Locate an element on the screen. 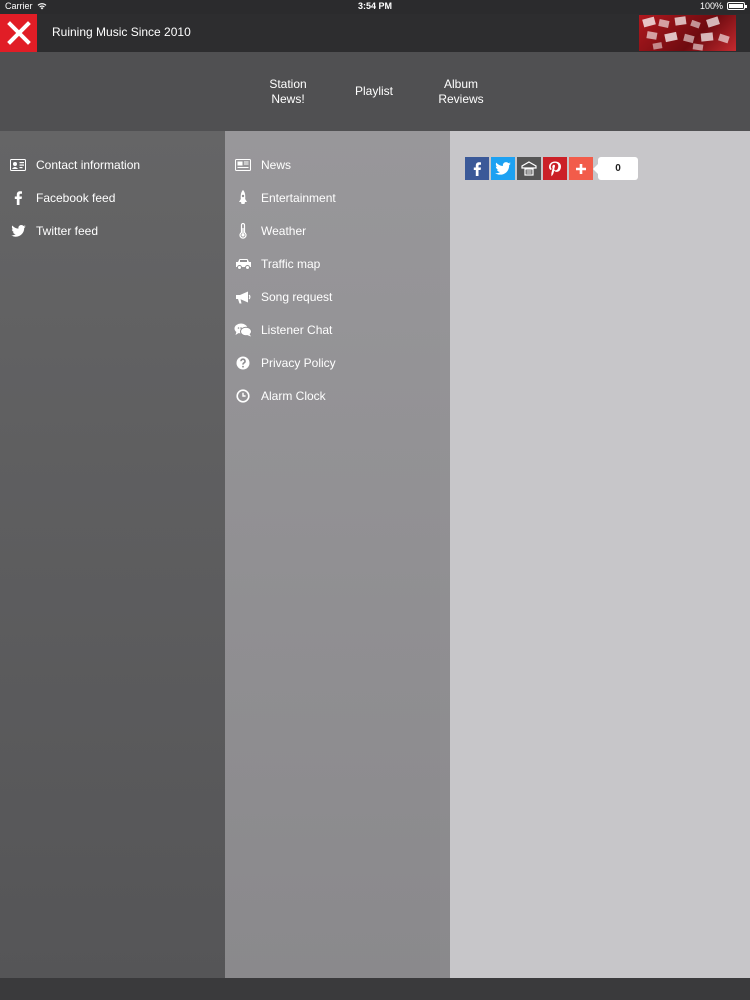  newspaper-icon is located at coordinates (243, 165).